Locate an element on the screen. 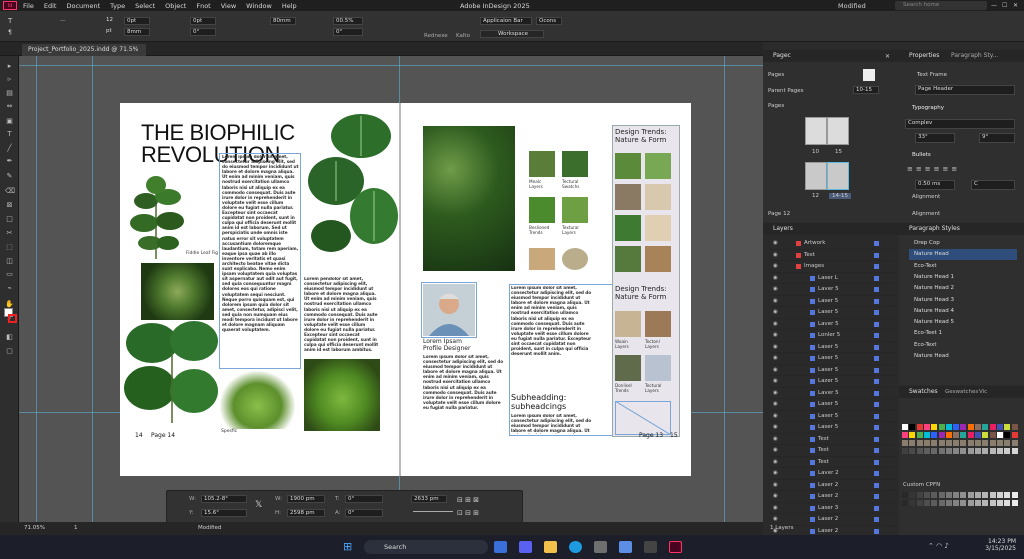 This screenshot has height=559, width=1024. width-field: 80mm is located at coordinates (283, 21).